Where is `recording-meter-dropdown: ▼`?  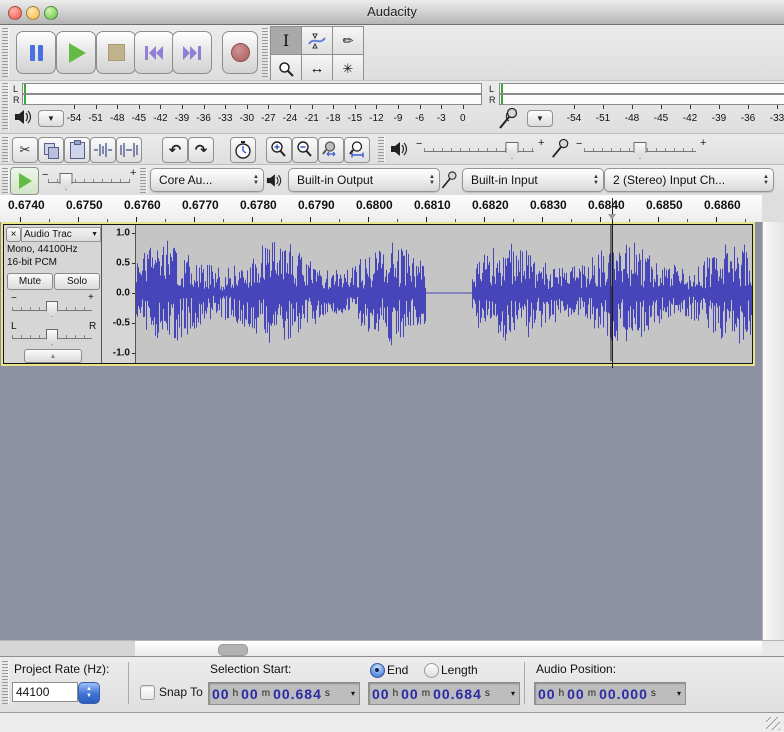
recording-meter-dropdown: ▼ is located at coordinates (540, 118).